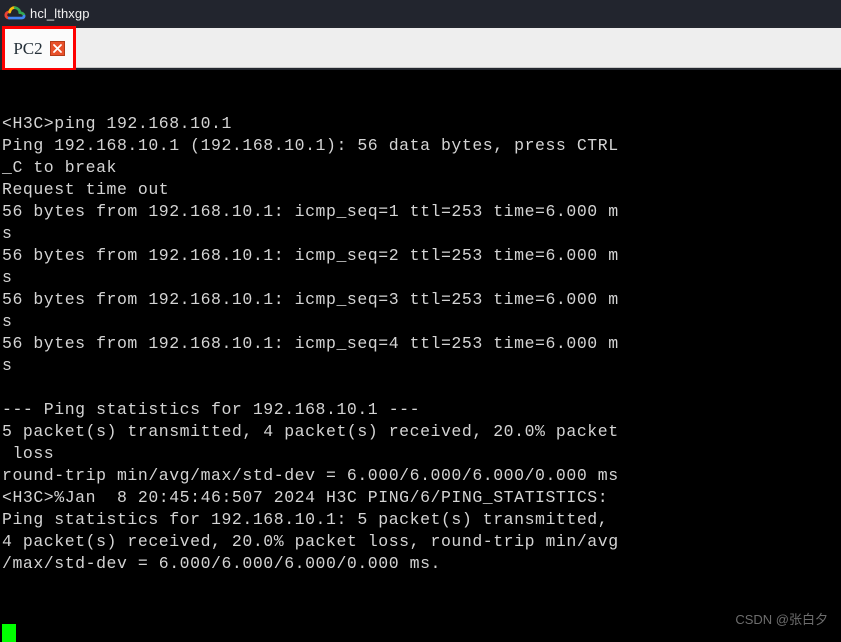  What do you see at coordinates (420, 13) in the screenshot?
I see `window-titlebar: hcl_lthxgp` at bounding box center [420, 13].